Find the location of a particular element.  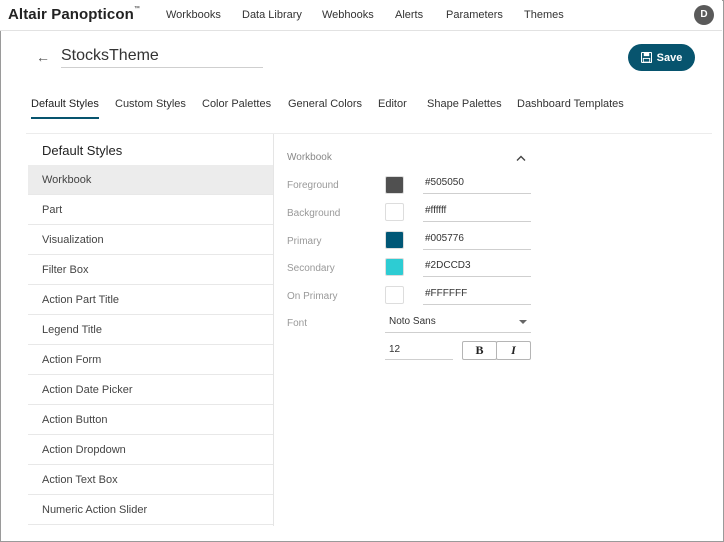

list-item-action-form: Action Form is located at coordinates (150, 360).